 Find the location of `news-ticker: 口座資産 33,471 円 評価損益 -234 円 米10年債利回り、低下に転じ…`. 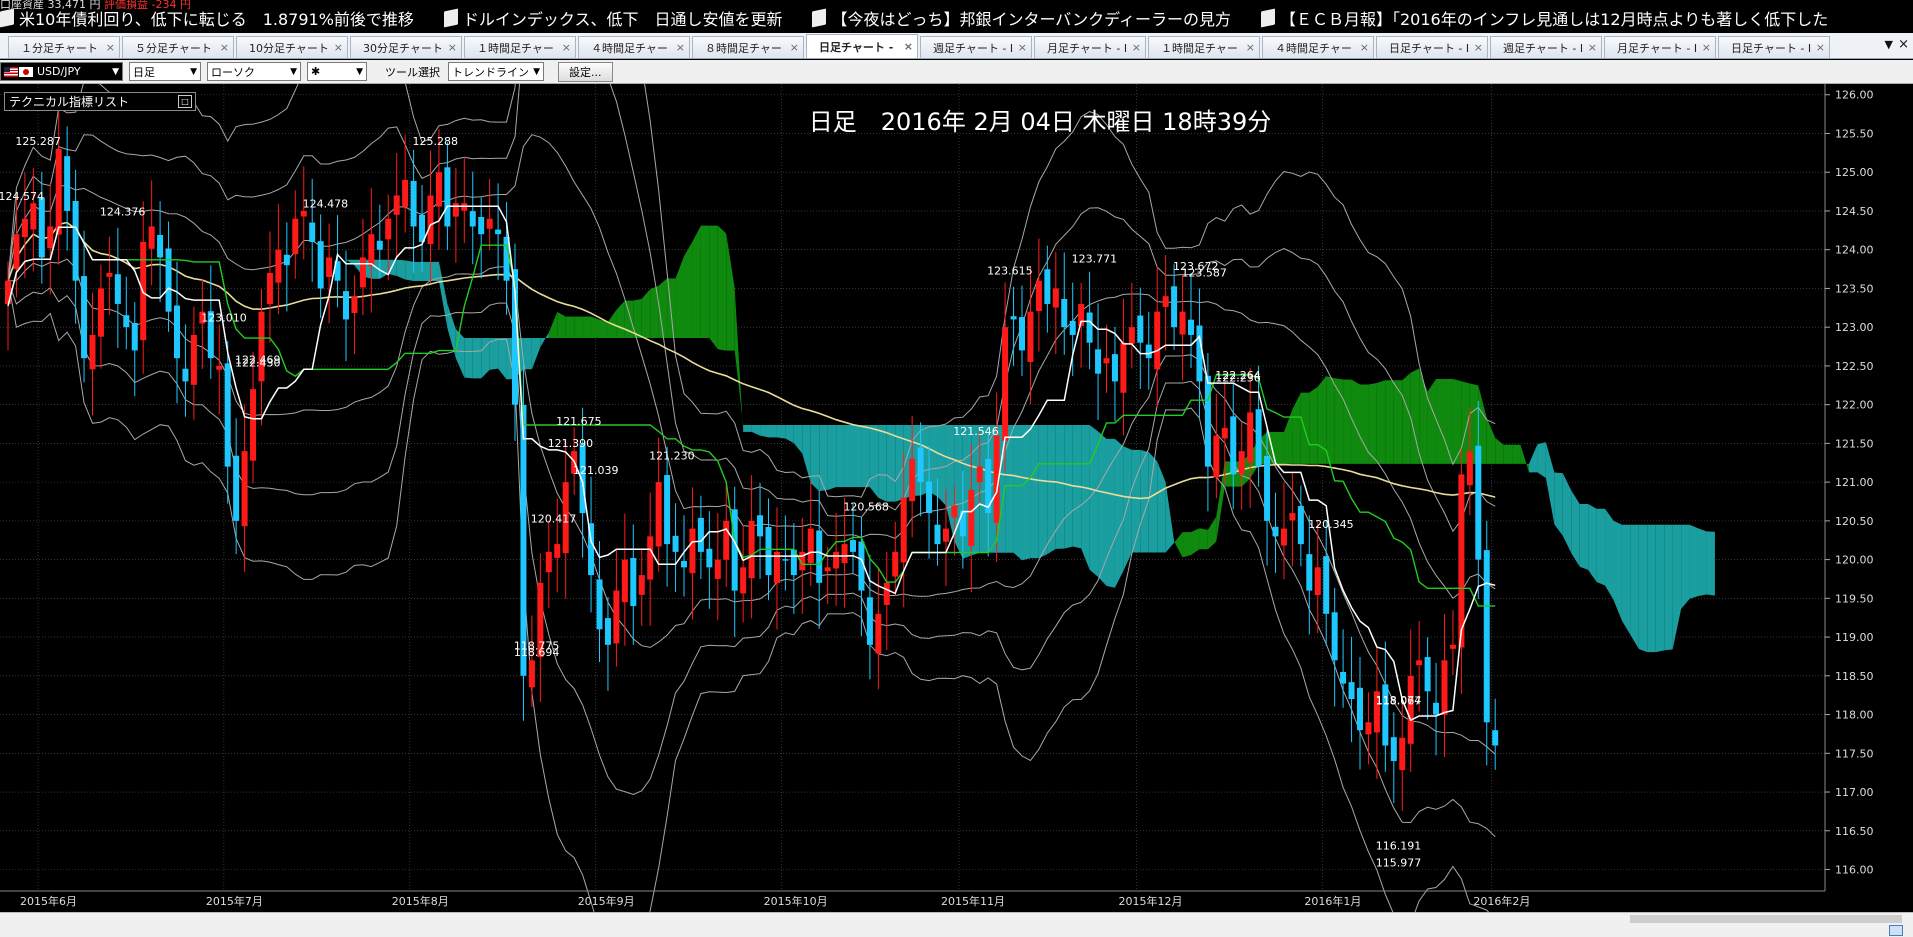

news-ticker: 口座資産 33,471 円 評価損益 -234 円 米10年債利回り、低下に転じ… is located at coordinates (956, 16).